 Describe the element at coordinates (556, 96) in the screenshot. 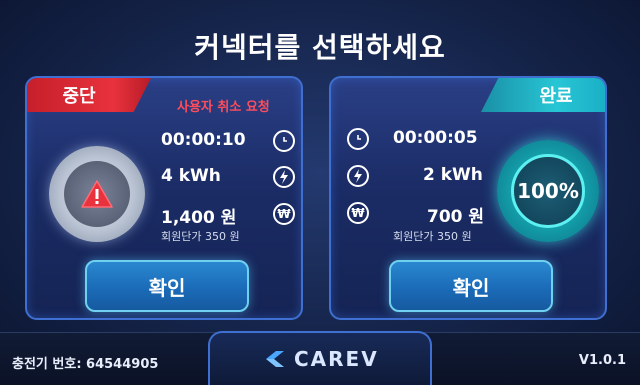

I see `status-badge-label: 완료` at that location.